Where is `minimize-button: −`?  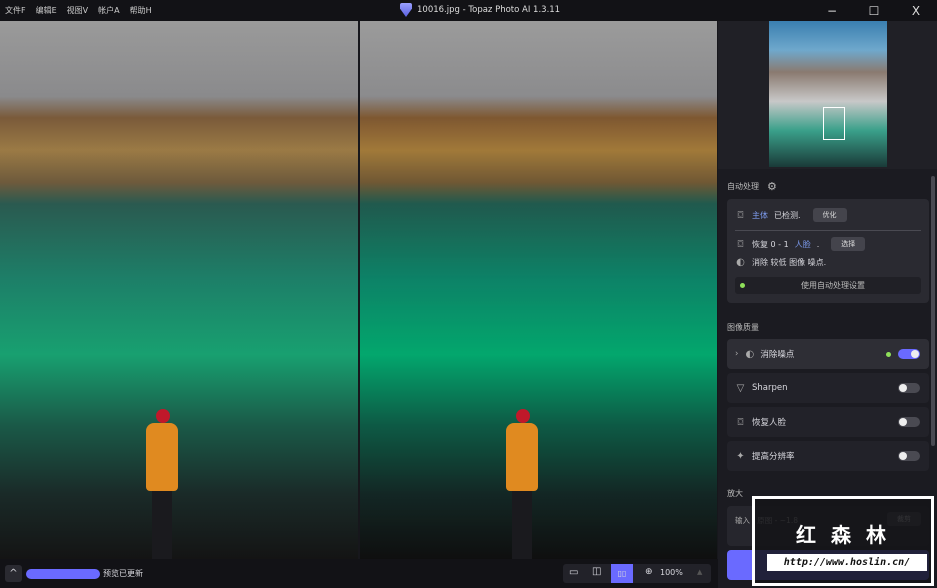
minimize-button: − is located at coordinates (832, 10).